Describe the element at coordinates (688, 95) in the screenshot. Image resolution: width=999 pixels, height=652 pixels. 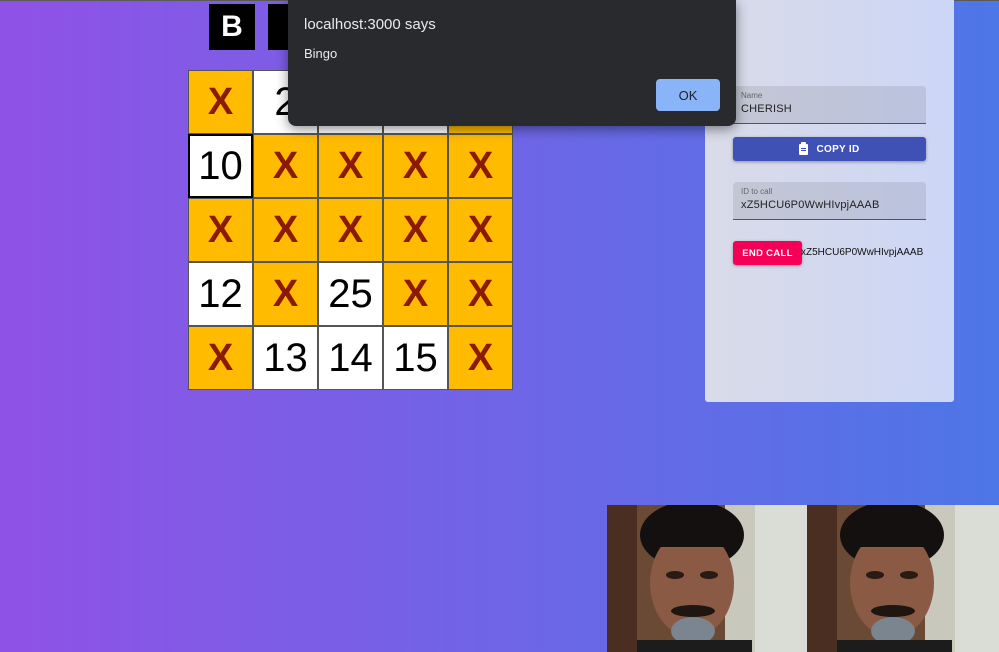
I see `ok-button: OK` at that location.